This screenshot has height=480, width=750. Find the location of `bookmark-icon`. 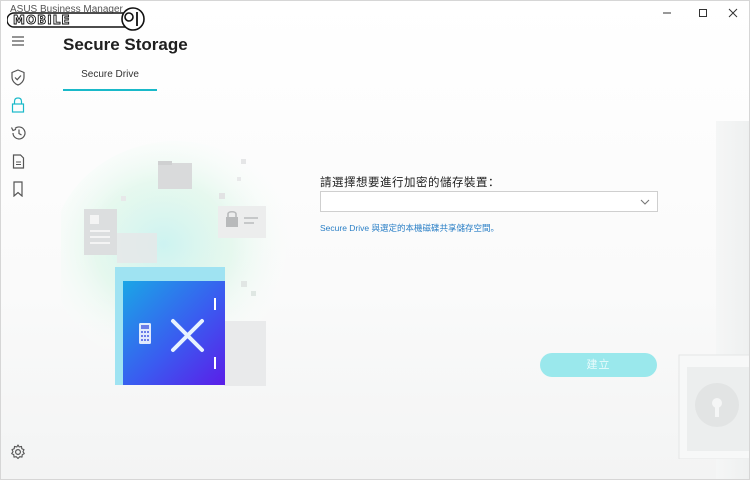

bookmark-icon is located at coordinates (18, 189).